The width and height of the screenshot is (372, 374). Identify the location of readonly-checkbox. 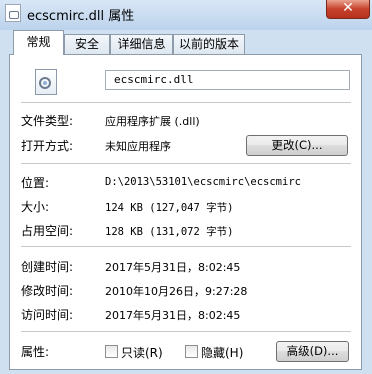
(111, 351).